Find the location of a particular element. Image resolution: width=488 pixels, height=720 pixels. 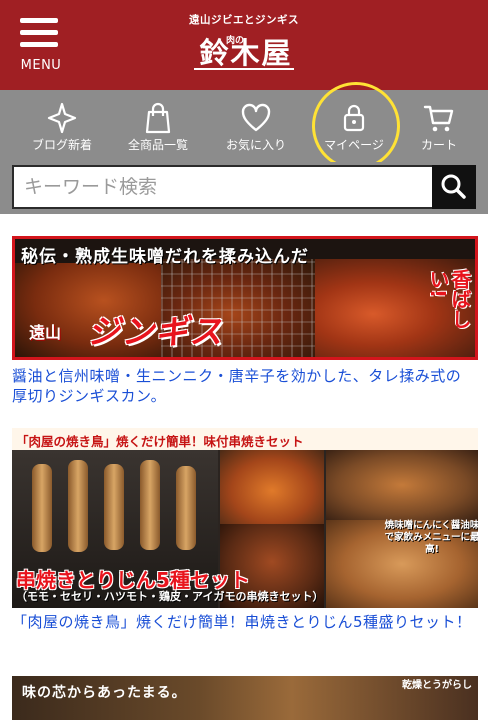

nav-favorites-label: お気に入り is located at coordinates (255, 145).